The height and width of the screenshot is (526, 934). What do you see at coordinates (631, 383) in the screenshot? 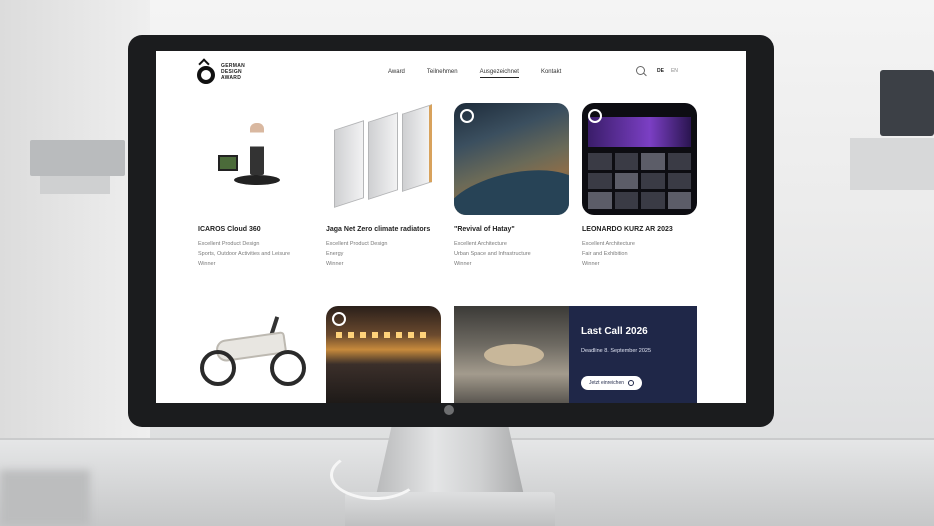
I see `arrow-icon` at bounding box center [631, 383].